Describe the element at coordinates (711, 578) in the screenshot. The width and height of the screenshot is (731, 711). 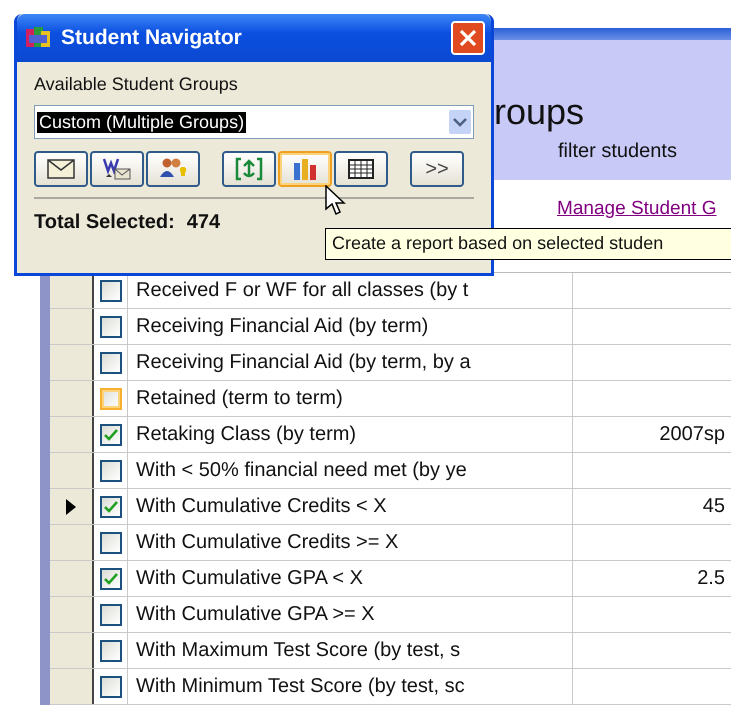
I see `table-cell: 2.5` at that location.